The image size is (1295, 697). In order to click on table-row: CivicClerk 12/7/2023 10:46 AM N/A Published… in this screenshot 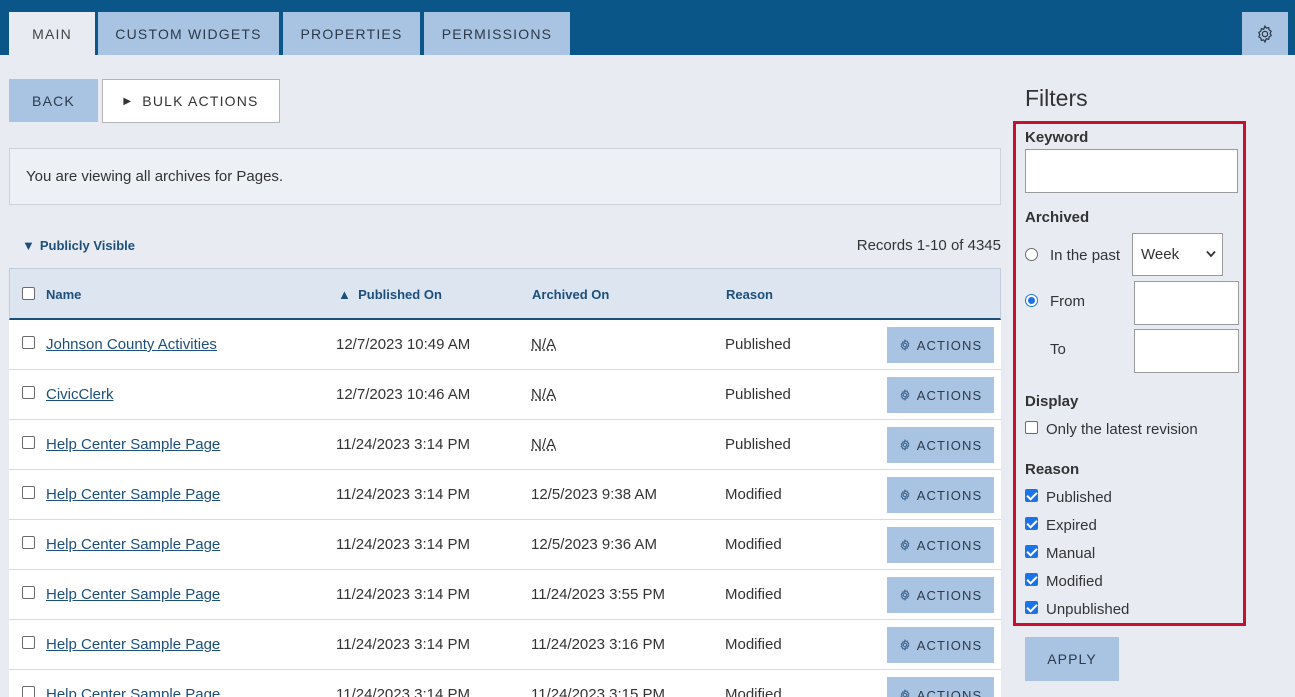, I will do `click(505, 395)`.